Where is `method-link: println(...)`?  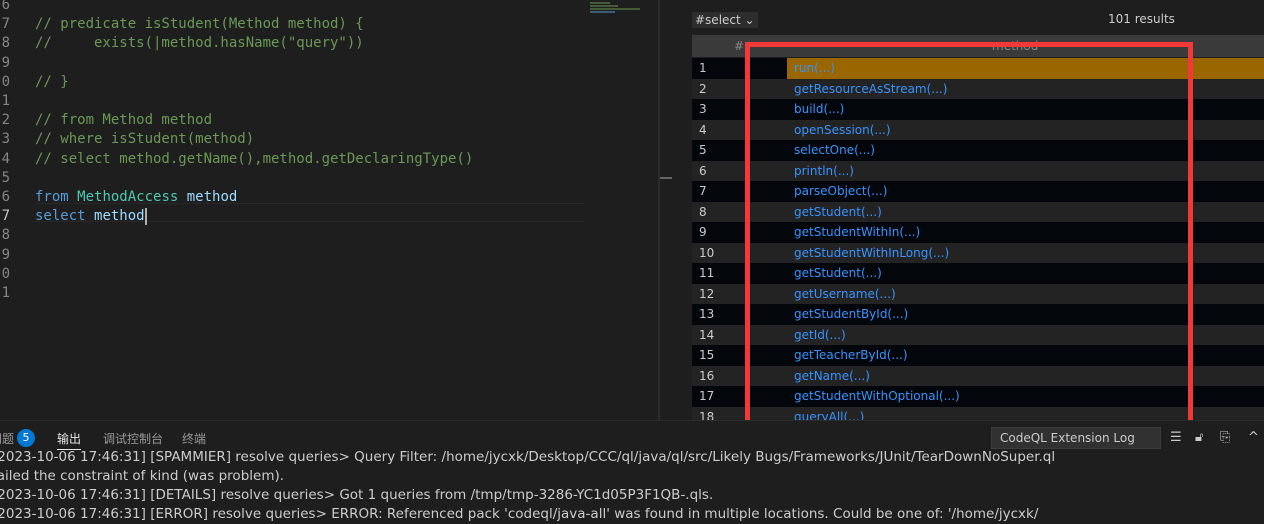
method-link: println(...) is located at coordinates (1025, 171).